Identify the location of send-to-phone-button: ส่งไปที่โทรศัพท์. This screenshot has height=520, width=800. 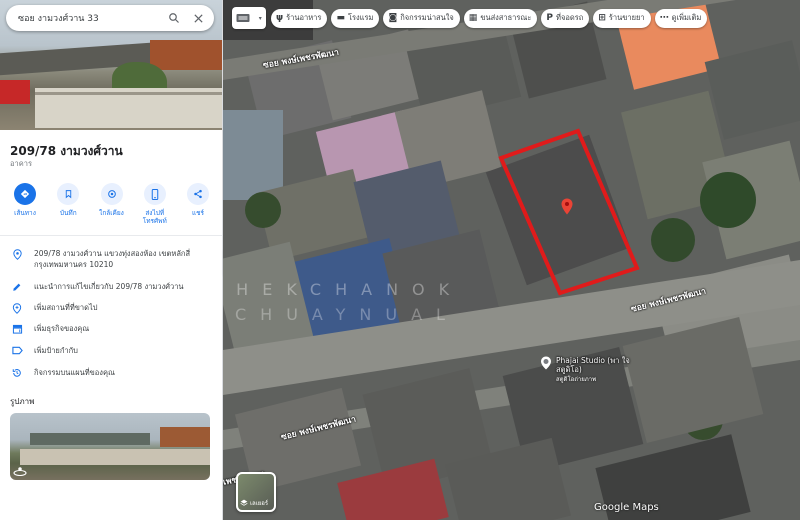
(155, 204).